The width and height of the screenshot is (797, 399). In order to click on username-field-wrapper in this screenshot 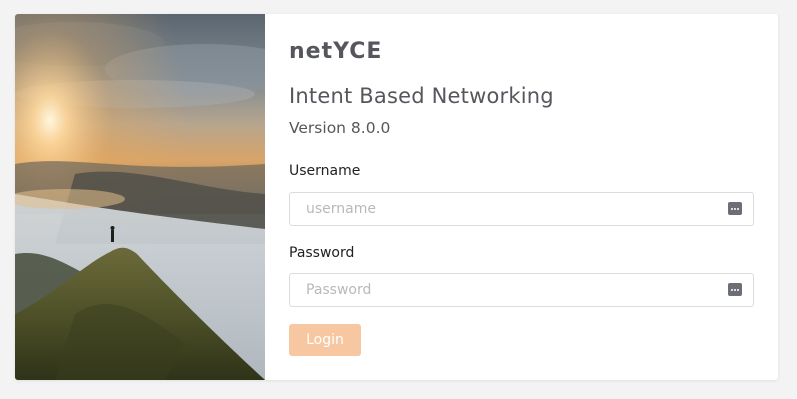, I will do `click(521, 209)`.